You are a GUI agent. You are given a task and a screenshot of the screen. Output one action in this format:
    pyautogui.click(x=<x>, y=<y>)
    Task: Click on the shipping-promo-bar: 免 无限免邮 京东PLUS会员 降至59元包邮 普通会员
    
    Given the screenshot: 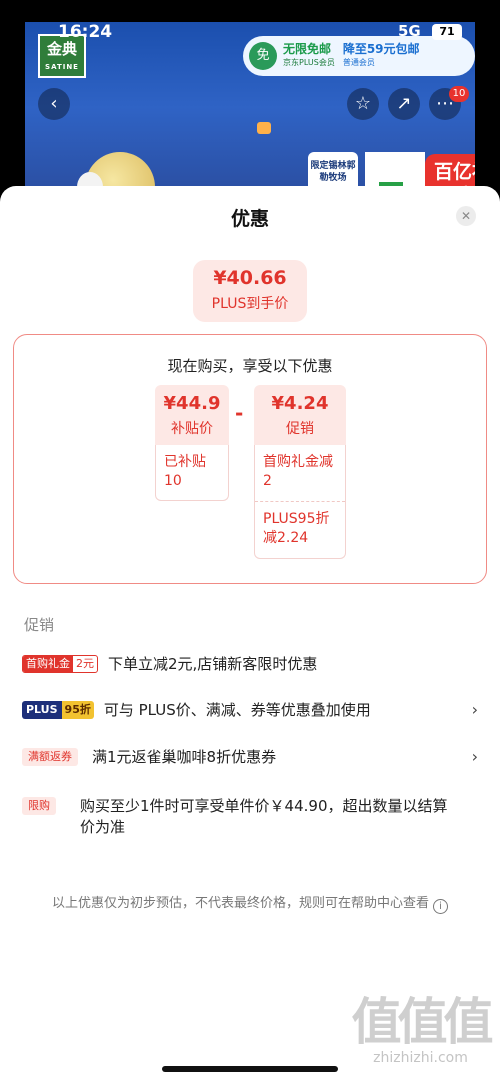 What is the action you would take?
    pyautogui.click(x=359, y=56)
    